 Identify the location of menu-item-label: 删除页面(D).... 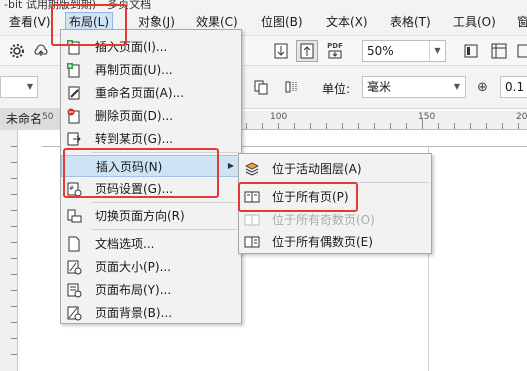
(134, 116).